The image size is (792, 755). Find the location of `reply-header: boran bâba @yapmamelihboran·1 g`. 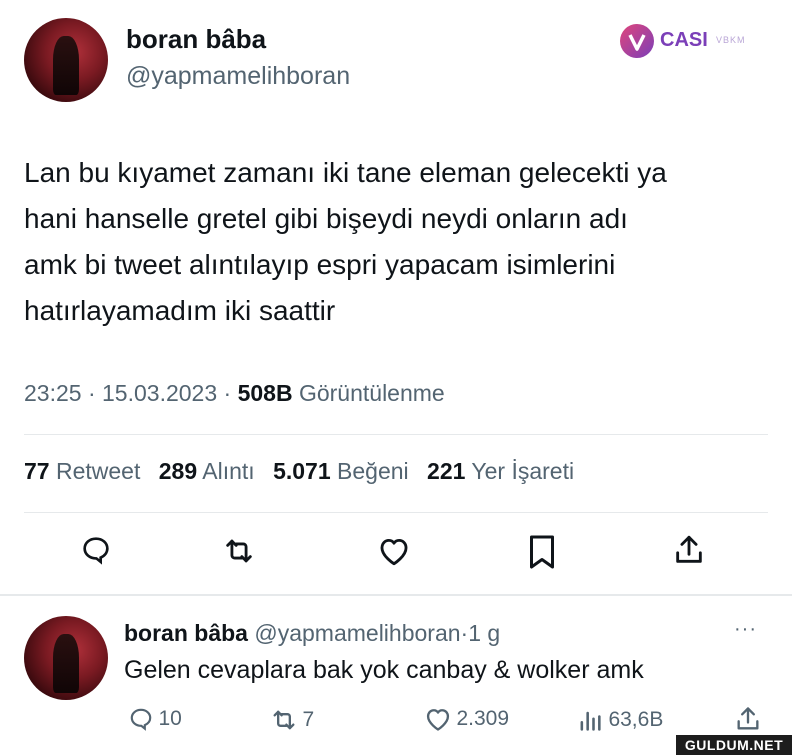

reply-header: boran bâba @yapmamelihboran·1 g is located at coordinates (312, 633).